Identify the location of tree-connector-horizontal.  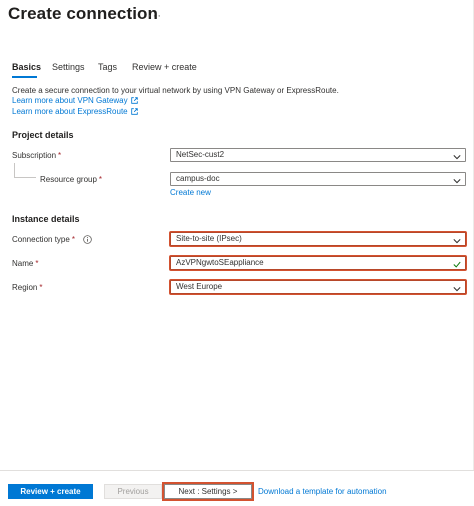
(25, 177).